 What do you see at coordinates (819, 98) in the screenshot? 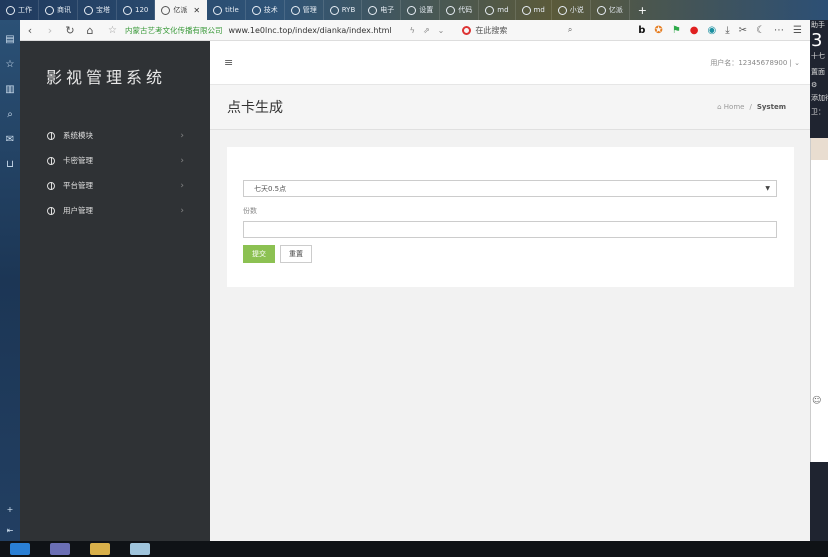
I see `panel-line: 添加待` at bounding box center [819, 98].